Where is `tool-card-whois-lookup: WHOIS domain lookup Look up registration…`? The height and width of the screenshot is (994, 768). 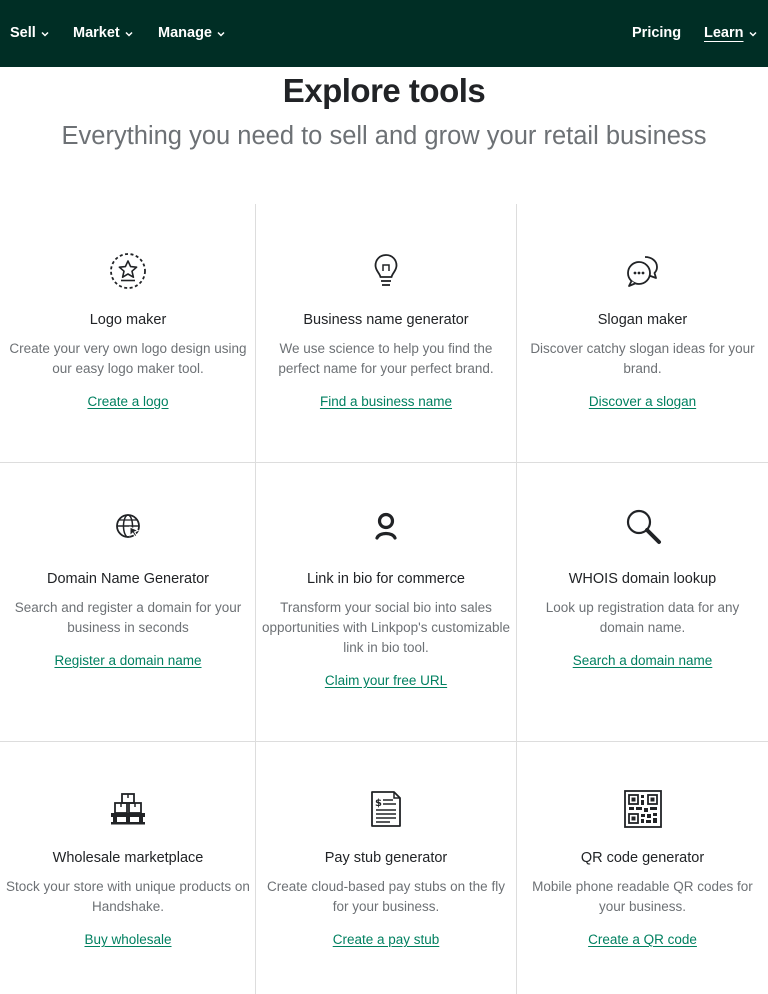 tool-card-whois-lookup: WHOIS domain lookup Look up registration… is located at coordinates (642, 602).